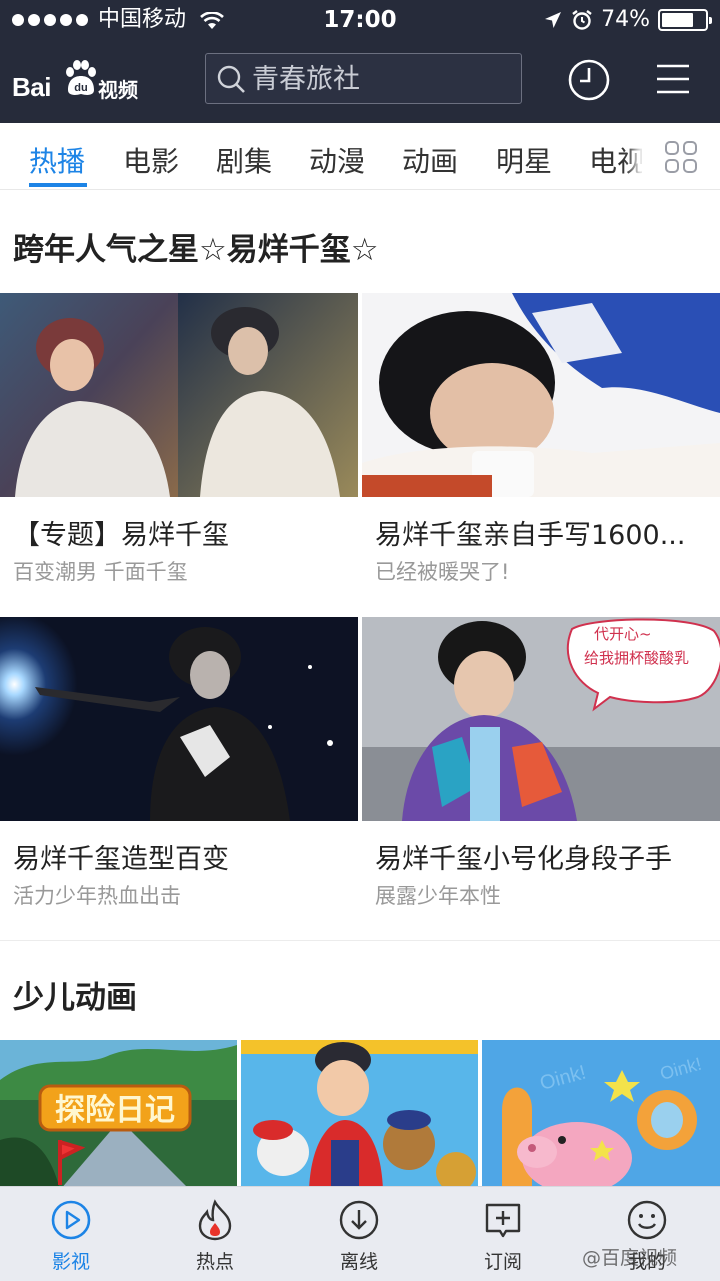 This screenshot has height=1281, width=720. I want to click on card-title: 【专题】易烊千玺, so click(180, 532).